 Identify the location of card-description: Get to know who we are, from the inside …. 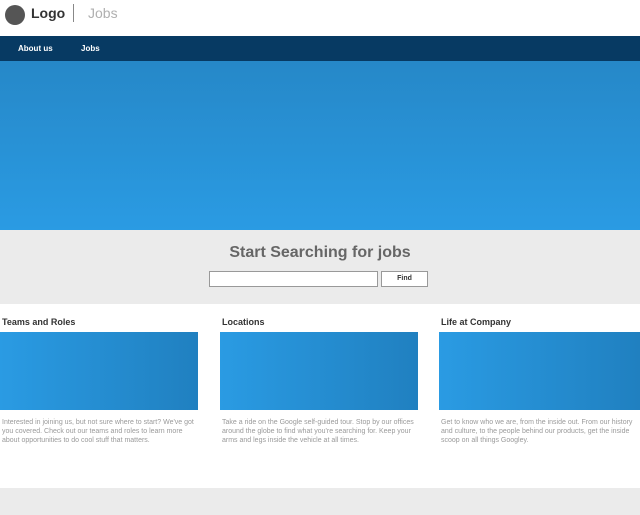
(537, 431).